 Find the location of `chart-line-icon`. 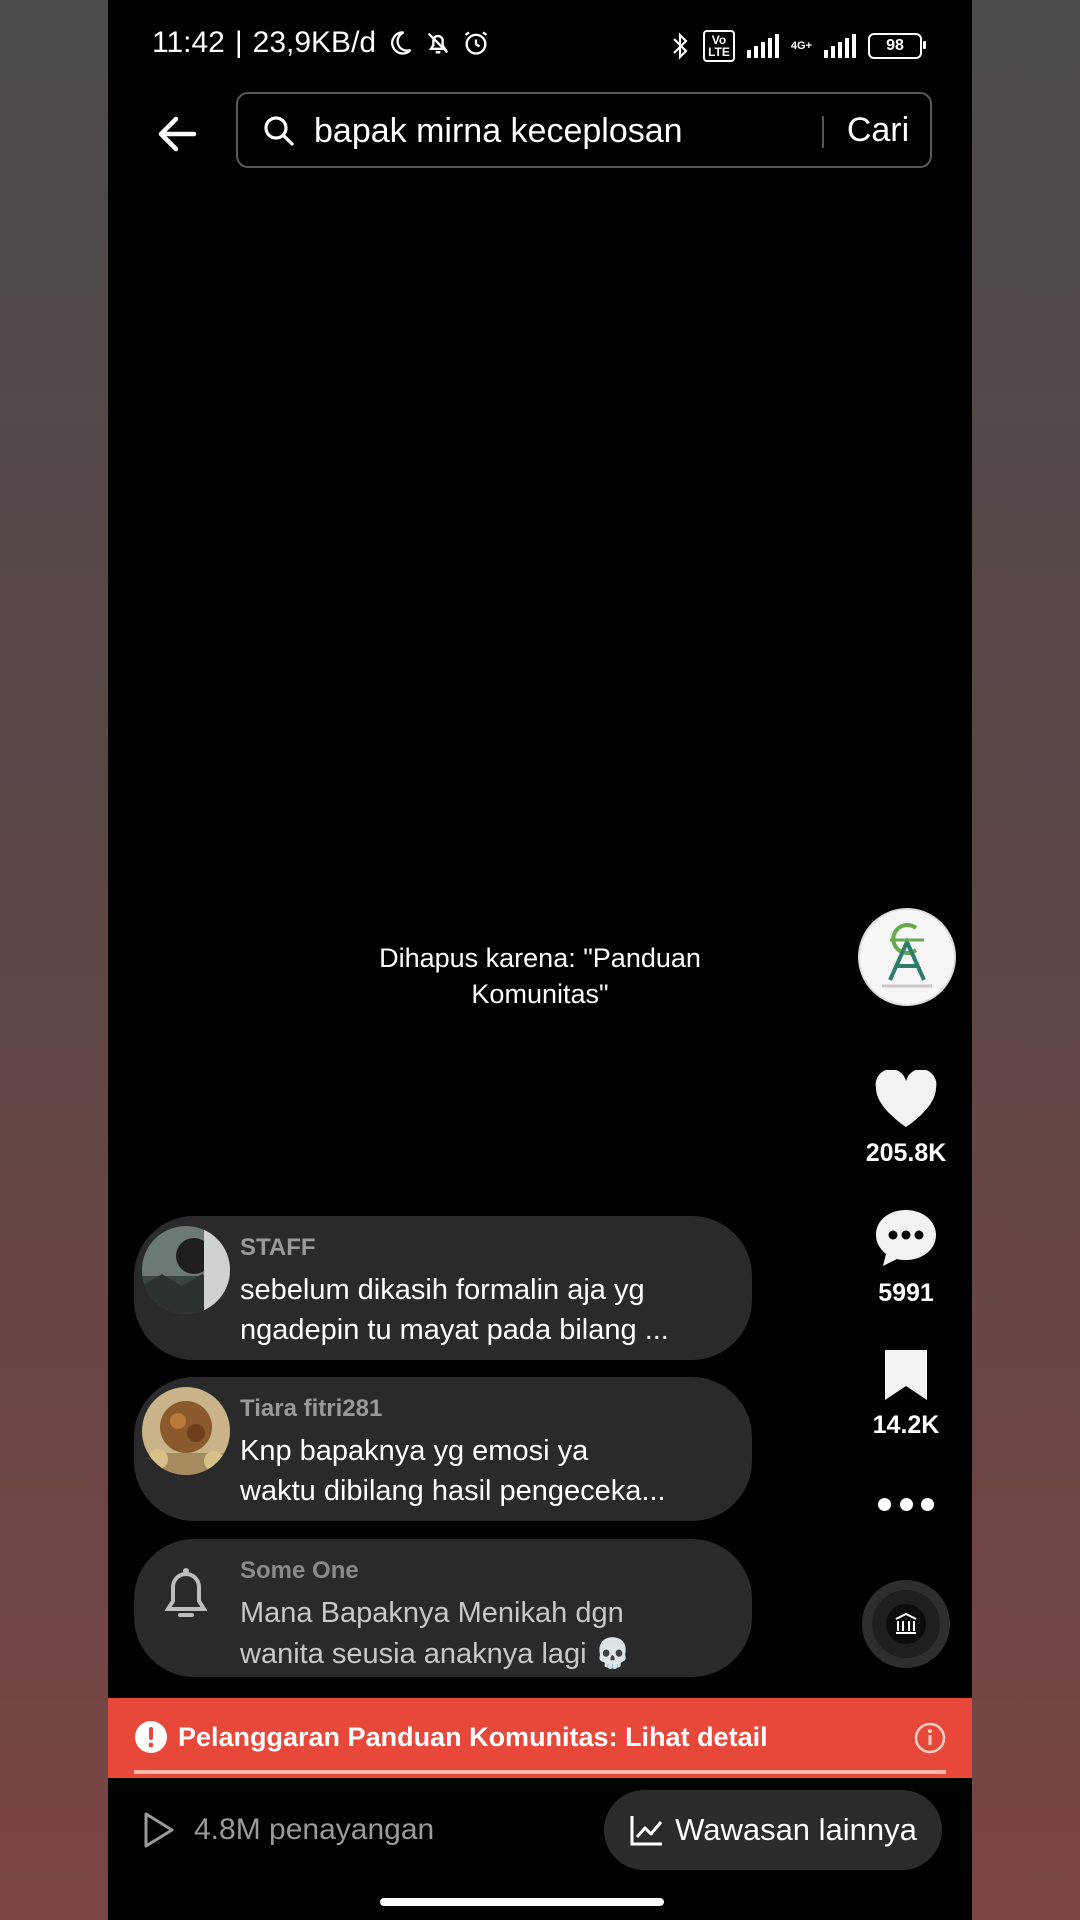

chart-line-icon is located at coordinates (646, 1831).